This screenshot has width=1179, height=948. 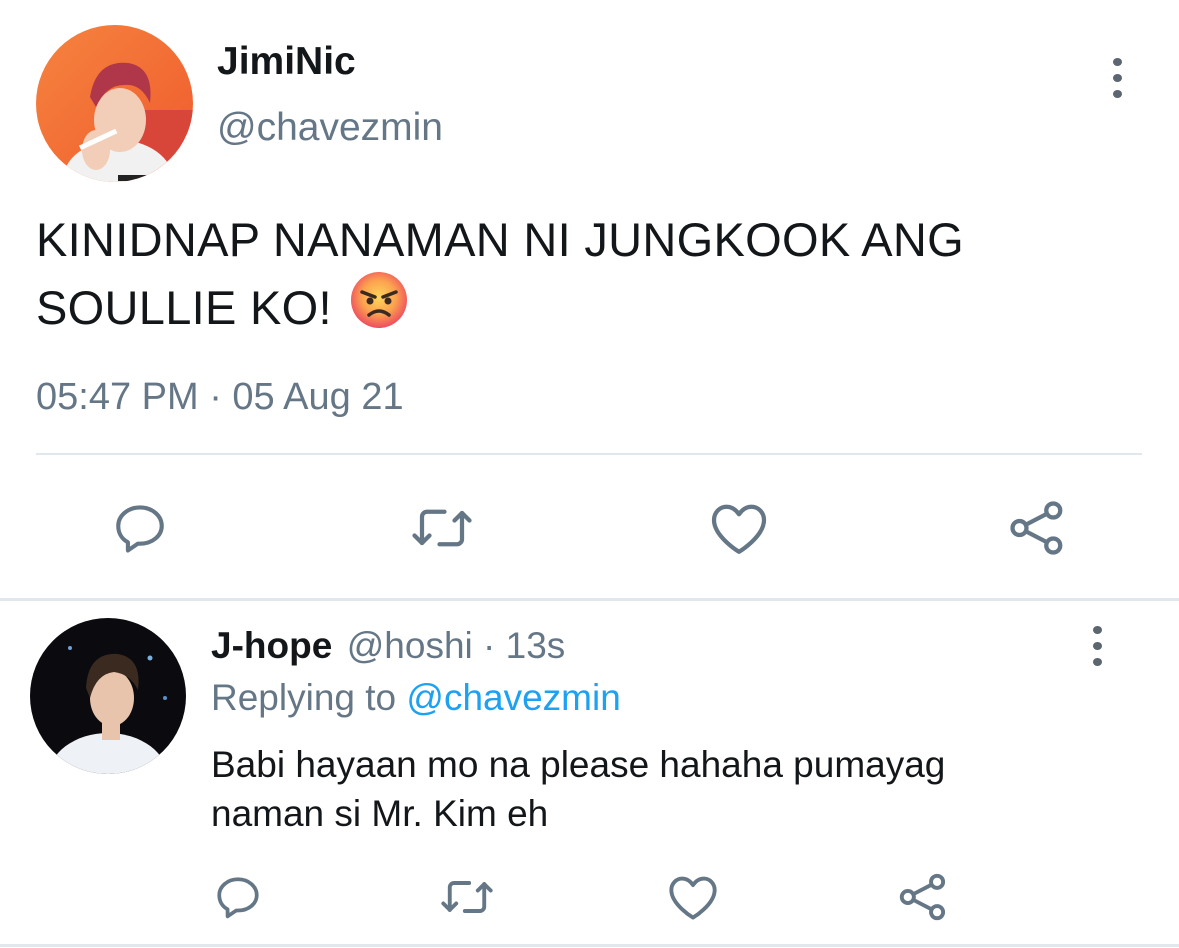 I want to click on reply-author-name: J-hope, so click(x=271, y=645).